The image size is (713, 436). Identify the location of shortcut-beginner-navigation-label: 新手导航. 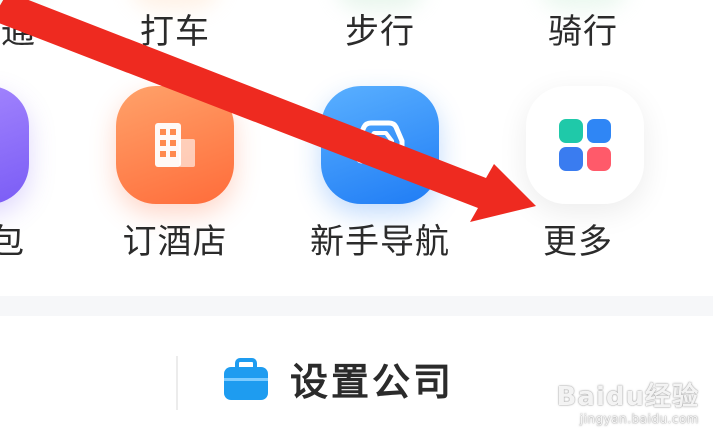
(380, 242).